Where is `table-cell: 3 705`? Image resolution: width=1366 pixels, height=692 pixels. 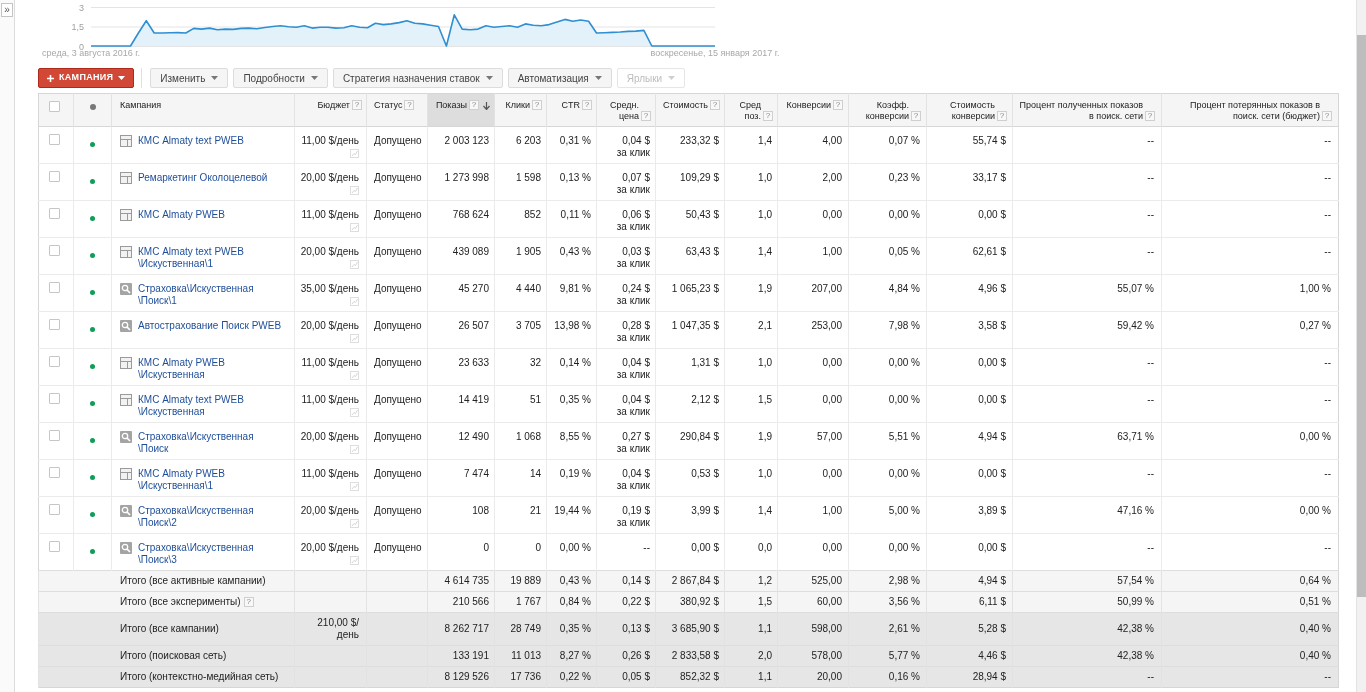 table-cell: 3 705 is located at coordinates (520, 330).